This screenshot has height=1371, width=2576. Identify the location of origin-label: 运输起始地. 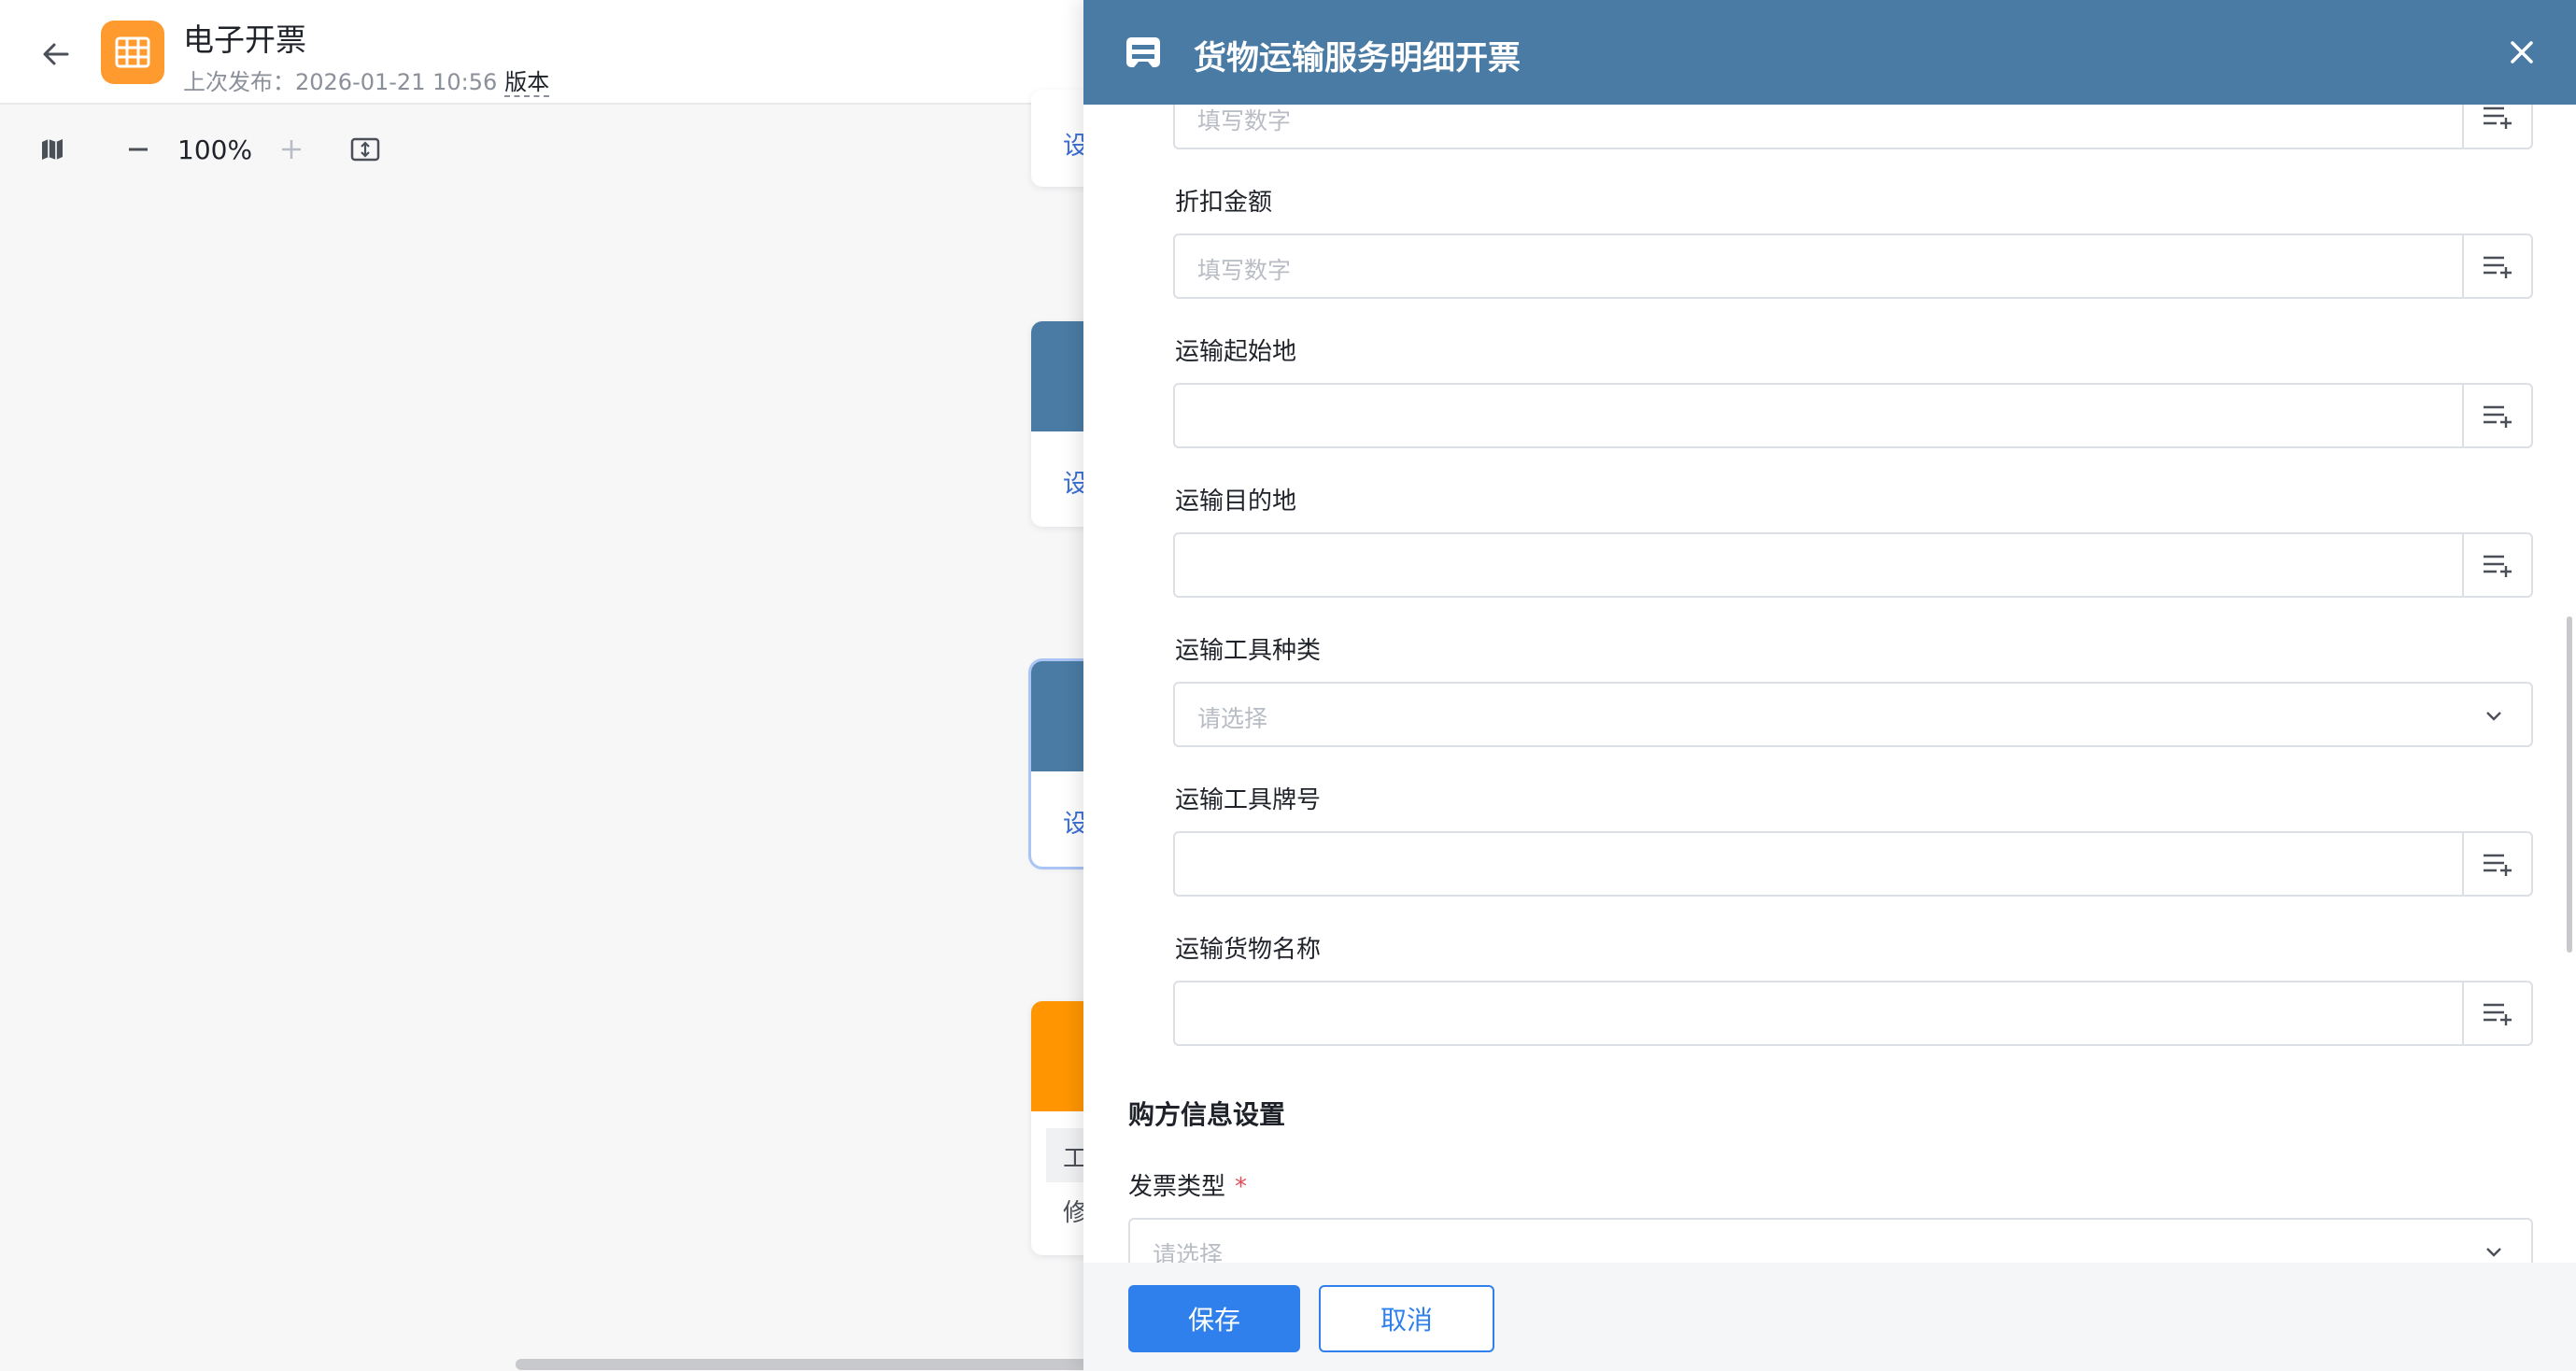
(1236, 352).